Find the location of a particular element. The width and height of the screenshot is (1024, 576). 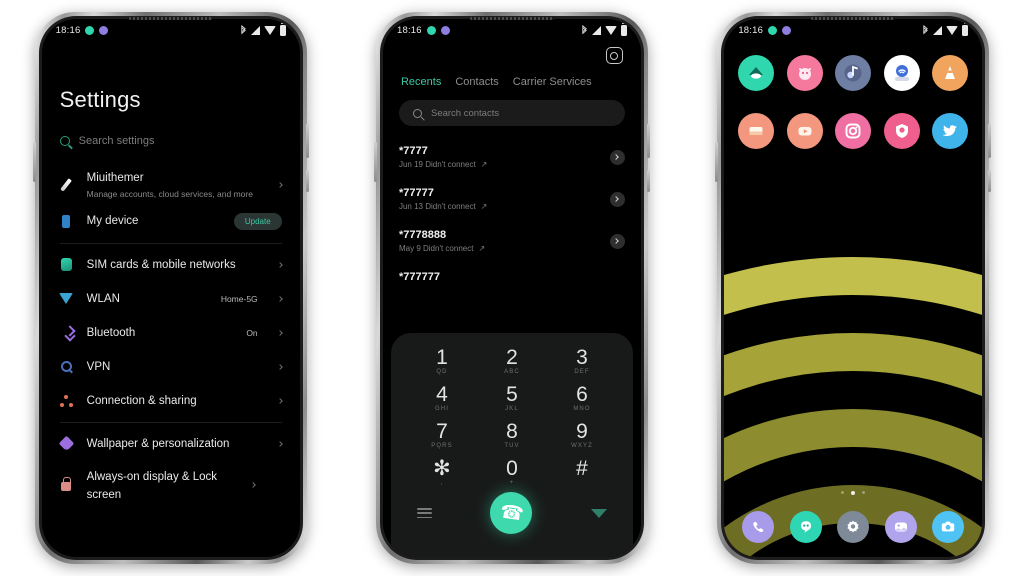

device-icon is located at coordinates (66, 222).